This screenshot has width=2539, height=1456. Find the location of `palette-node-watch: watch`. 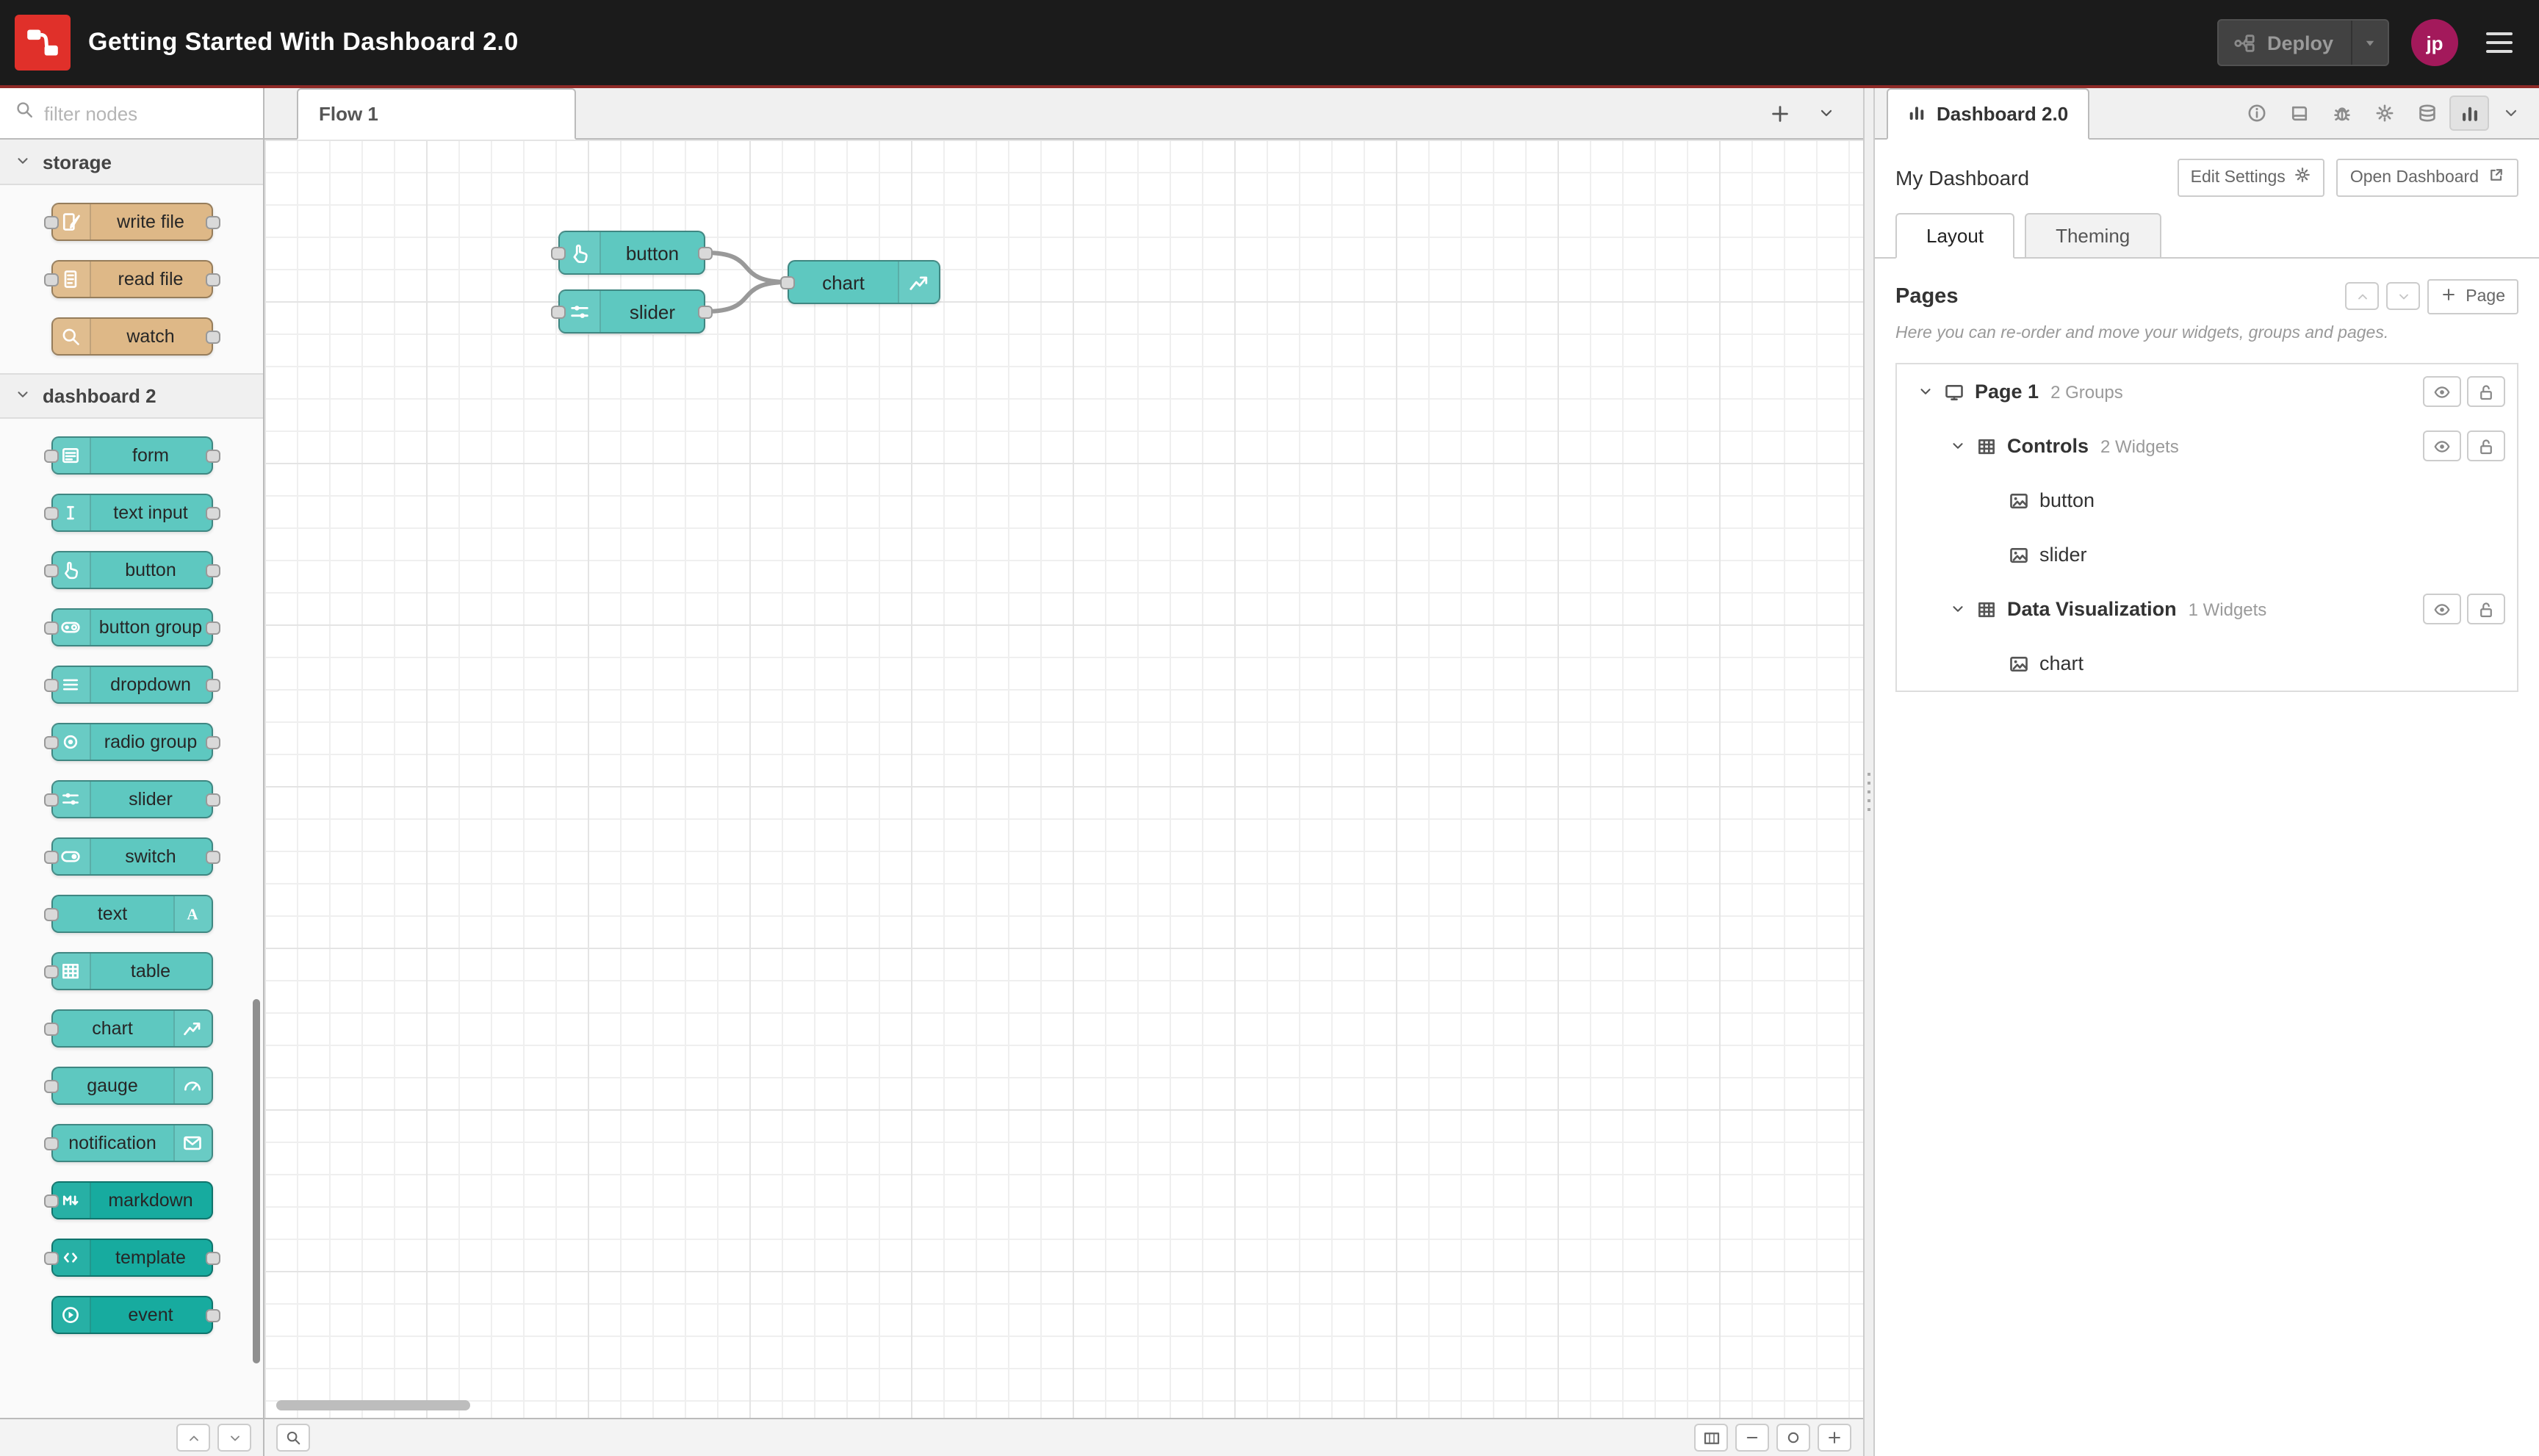

palette-node-watch: watch is located at coordinates (135, 336).